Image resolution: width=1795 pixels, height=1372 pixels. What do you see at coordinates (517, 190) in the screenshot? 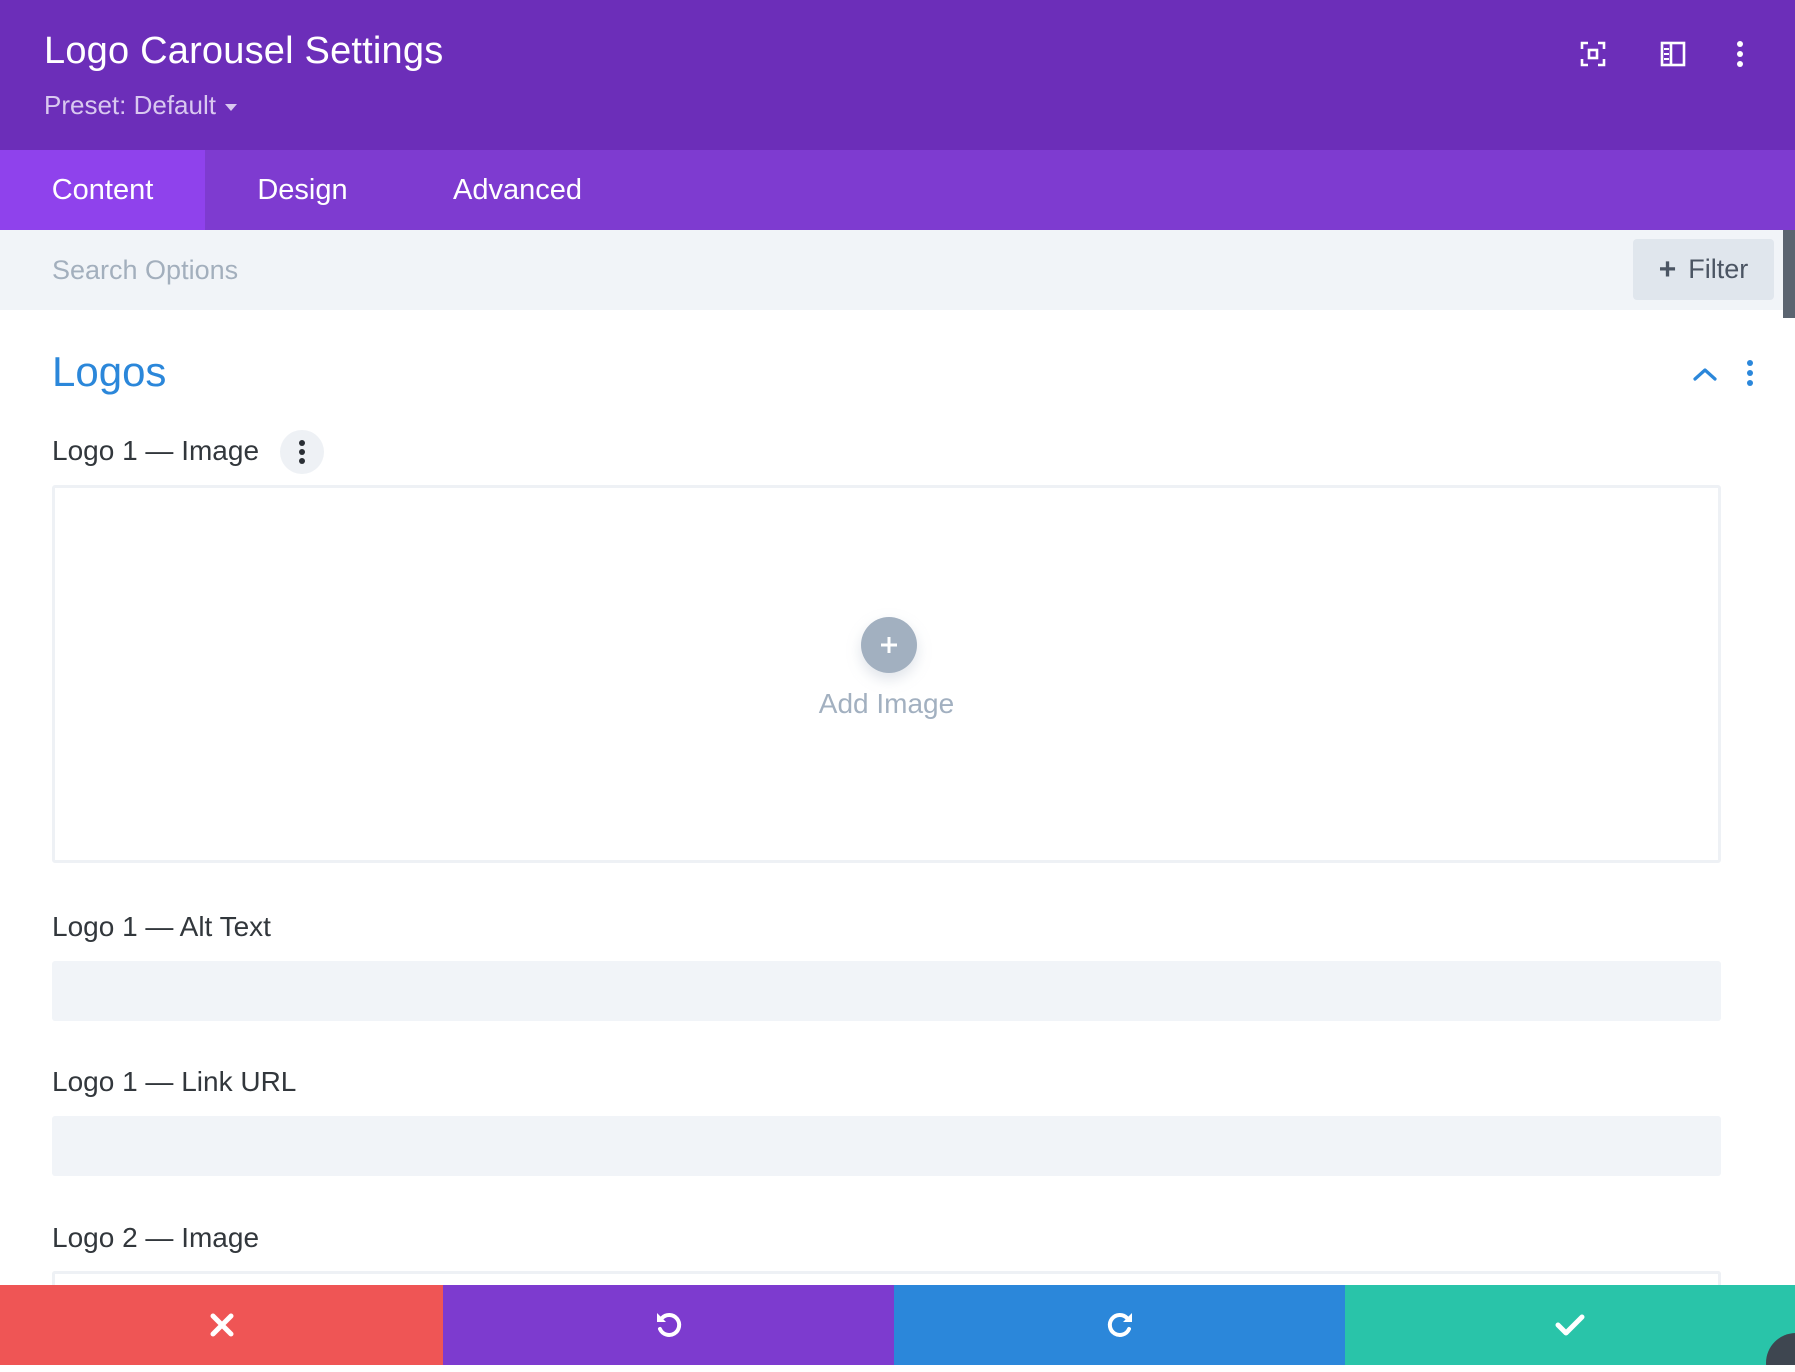
I see `tab-advanced: Advanced` at bounding box center [517, 190].